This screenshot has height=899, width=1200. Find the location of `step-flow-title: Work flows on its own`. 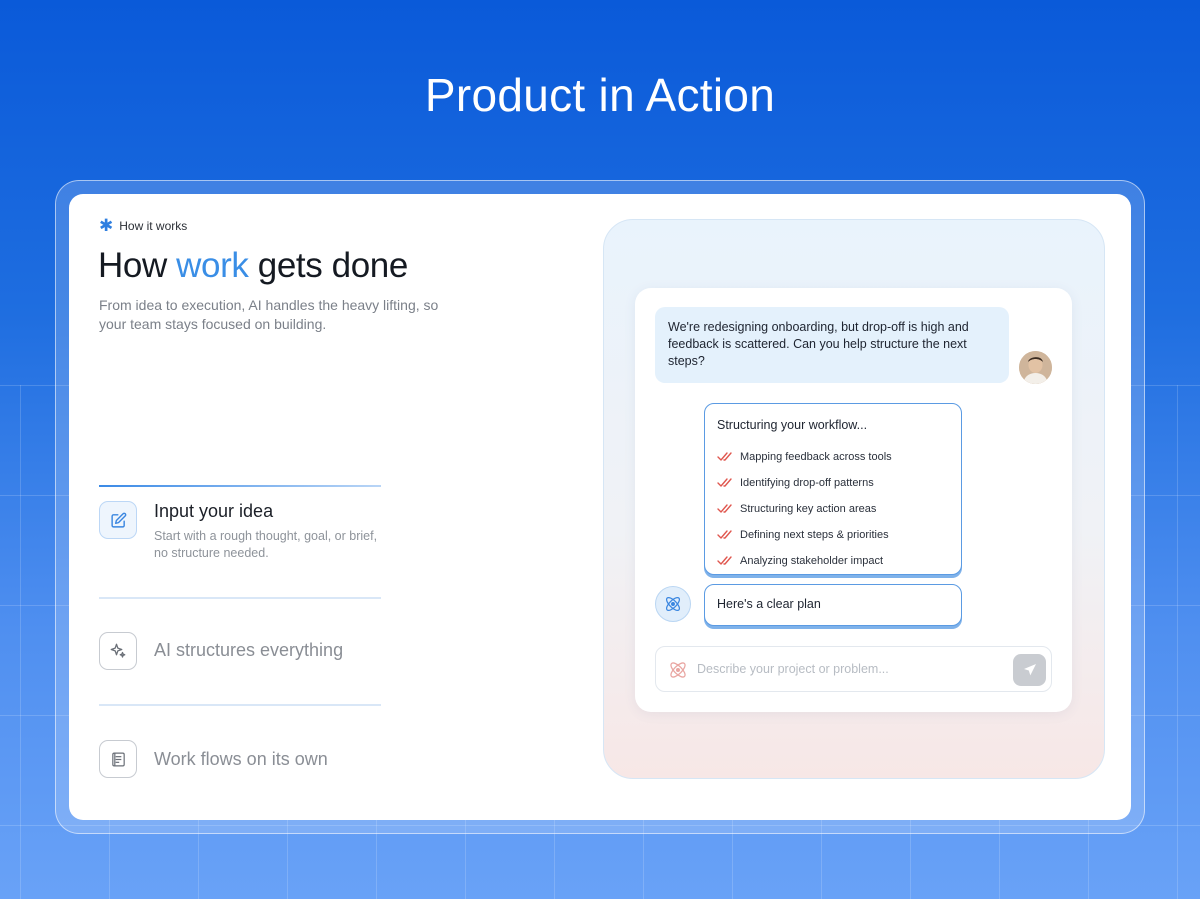

step-flow-title: Work flows on its own is located at coordinates (241, 759).